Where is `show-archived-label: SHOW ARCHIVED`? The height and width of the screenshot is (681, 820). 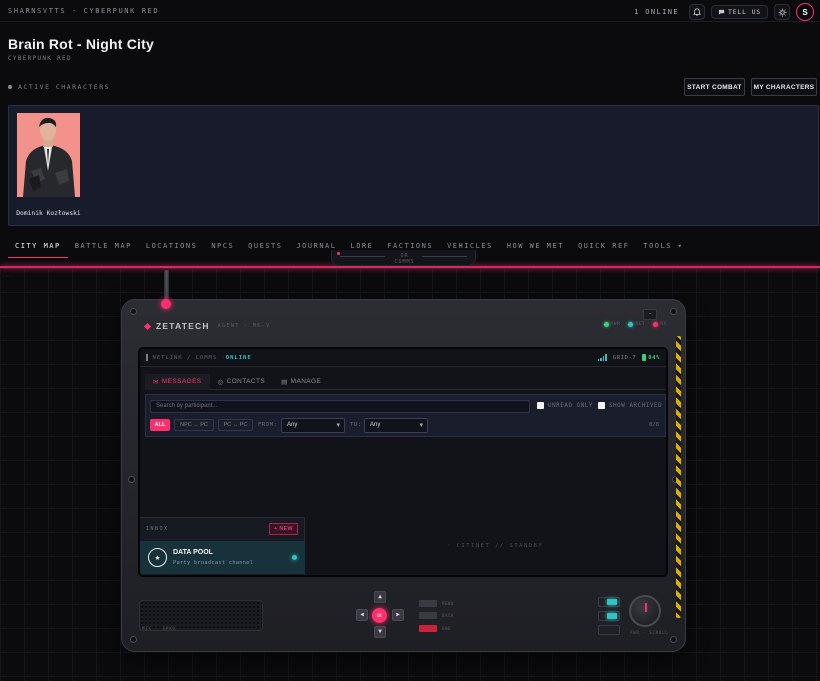 show-archived-label: SHOW ARCHIVED is located at coordinates (636, 405).